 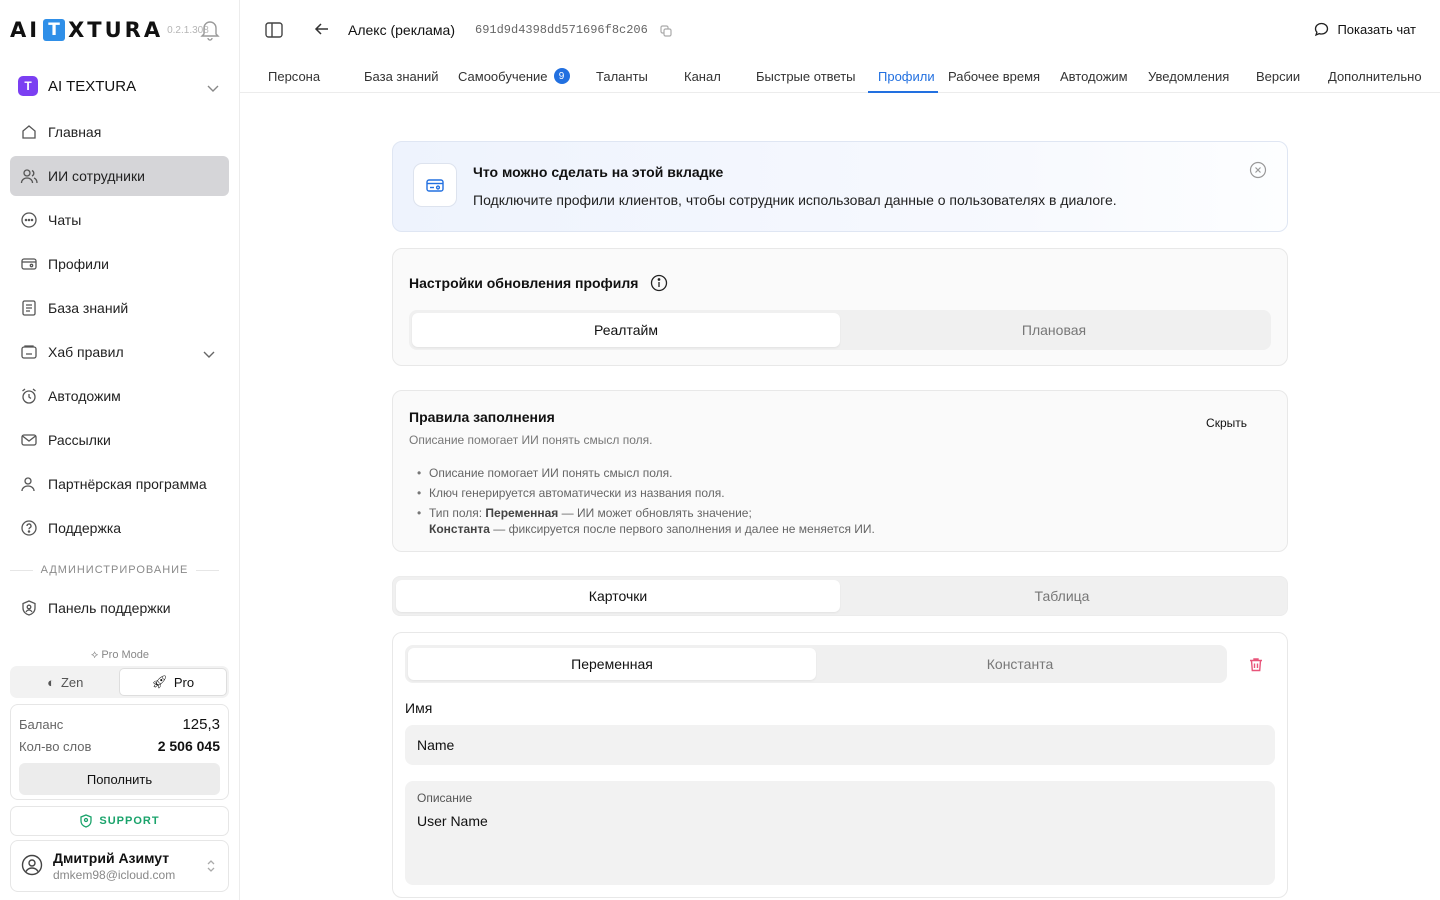 I want to click on words-value: 2 506 045, so click(x=188, y=746).